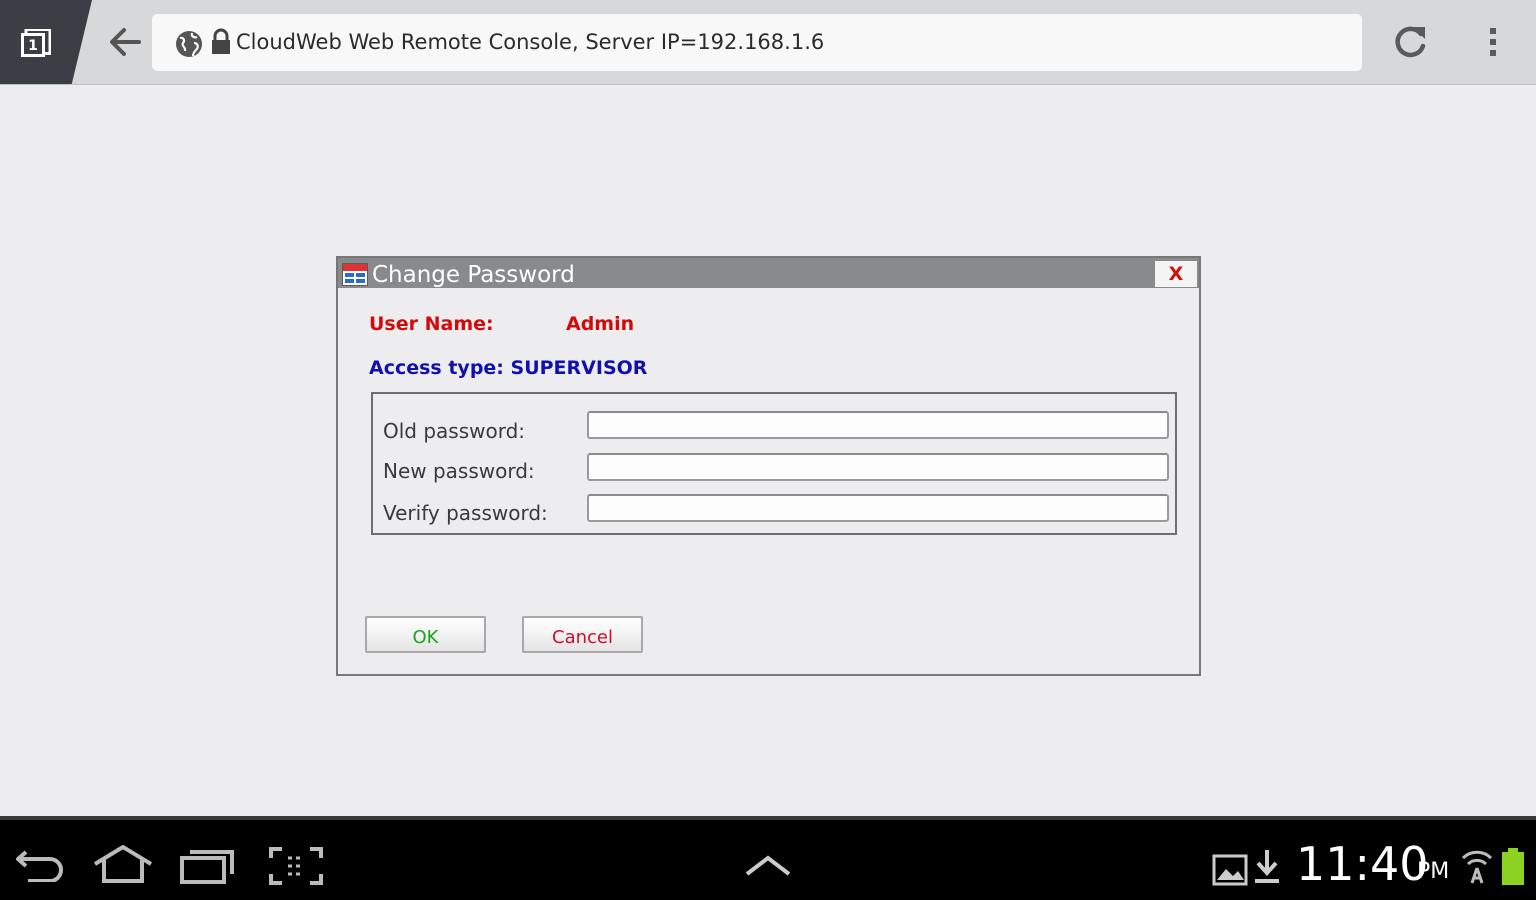 The height and width of the screenshot is (900, 1536). What do you see at coordinates (1513, 869) in the screenshot?
I see `battery-icon` at bounding box center [1513, 869].